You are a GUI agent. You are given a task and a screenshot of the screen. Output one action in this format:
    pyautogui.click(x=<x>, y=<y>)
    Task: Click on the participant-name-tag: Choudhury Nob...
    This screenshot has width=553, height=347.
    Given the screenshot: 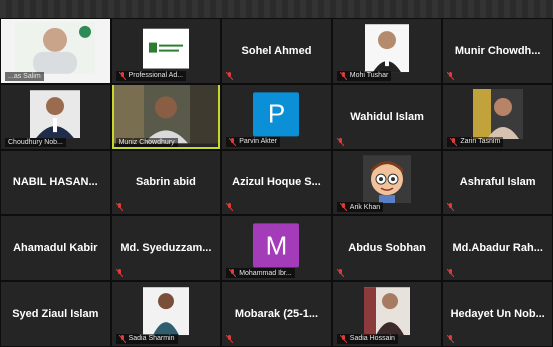 What is the action you would take?
    pyautogui.click(x=35, y=142)
    